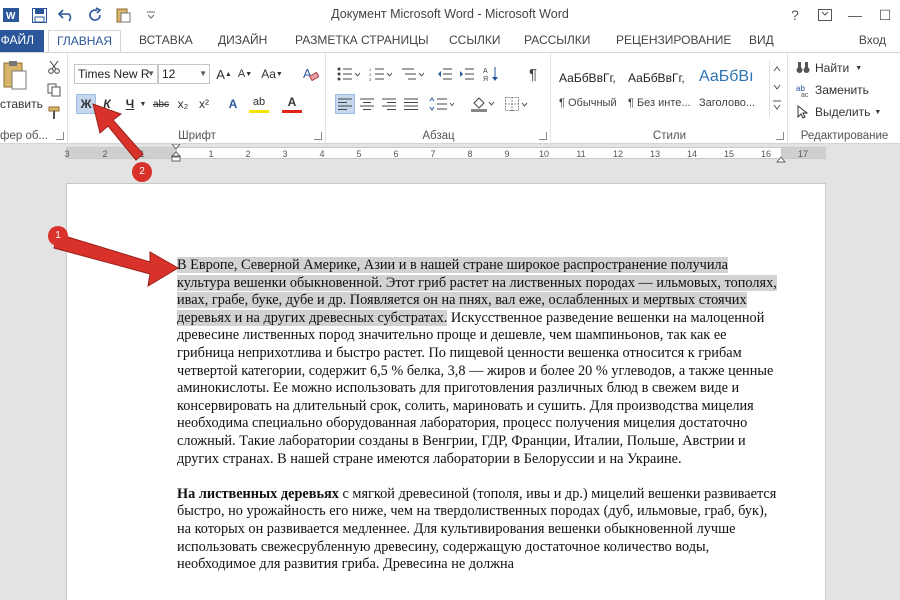  Describe the element at coordinates (581, 154) in the screenshot. I see `ruler-tick-label: 11` at that location.